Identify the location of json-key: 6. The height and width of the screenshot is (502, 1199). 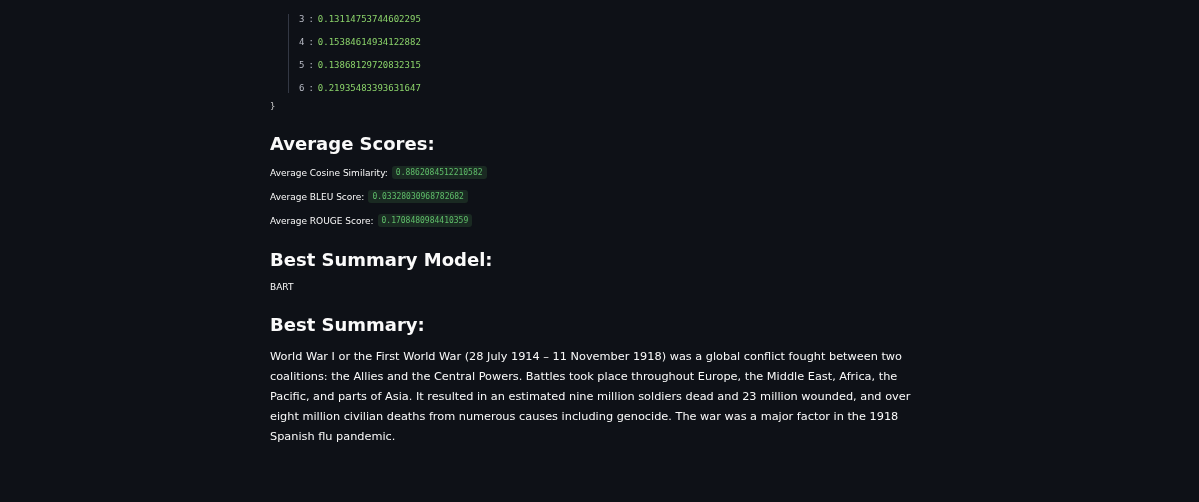
(302, 88).